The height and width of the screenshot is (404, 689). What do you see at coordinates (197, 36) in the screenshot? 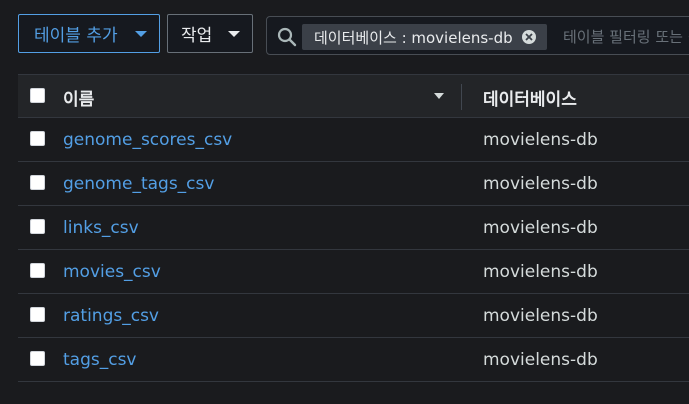
I see `actions-label: 작업` at bounding box center [197, 36].